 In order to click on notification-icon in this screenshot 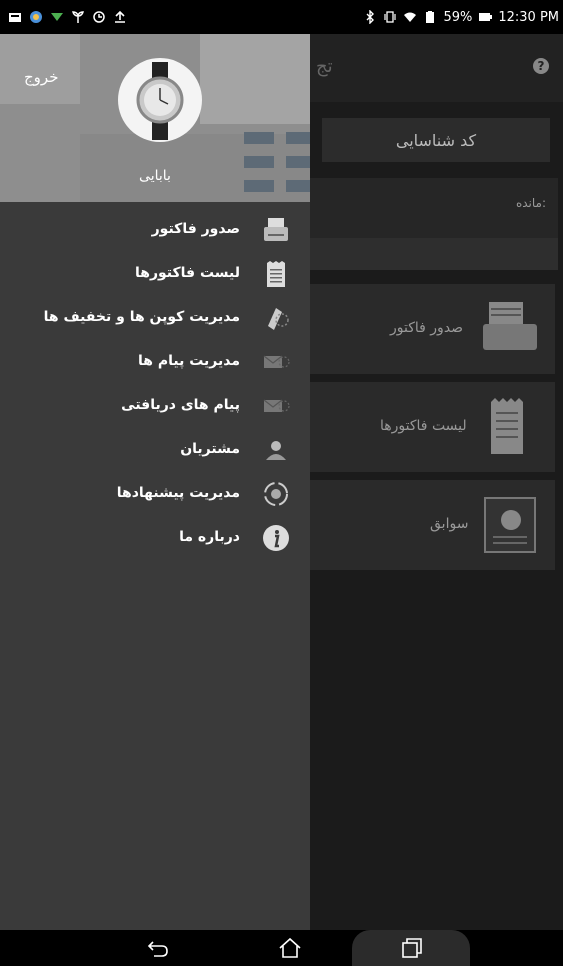, I will do `click(15, 17)`.